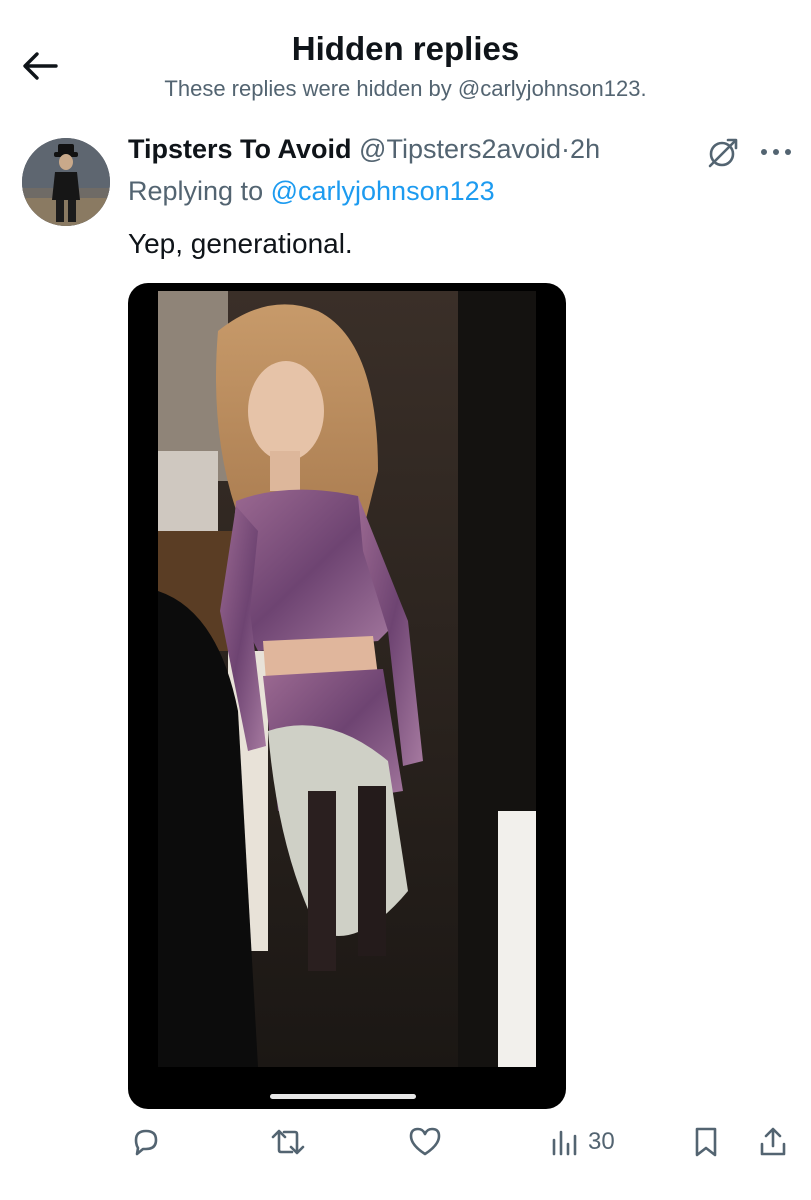 The width and height of the screenshot is (811, 1200). What do you see at coordinates (405, 48) in the screenshot?
I see `page-title: Hidden replies` at bounding box center [405, 48].